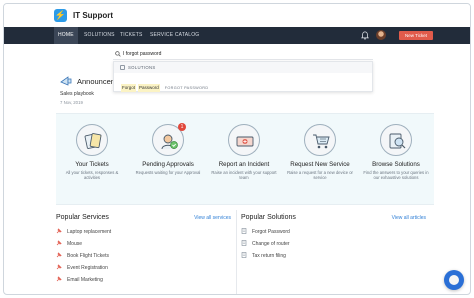  Describe the element at coordinates (381, 35) in the screenshot. I see `user-avatar` at that location.